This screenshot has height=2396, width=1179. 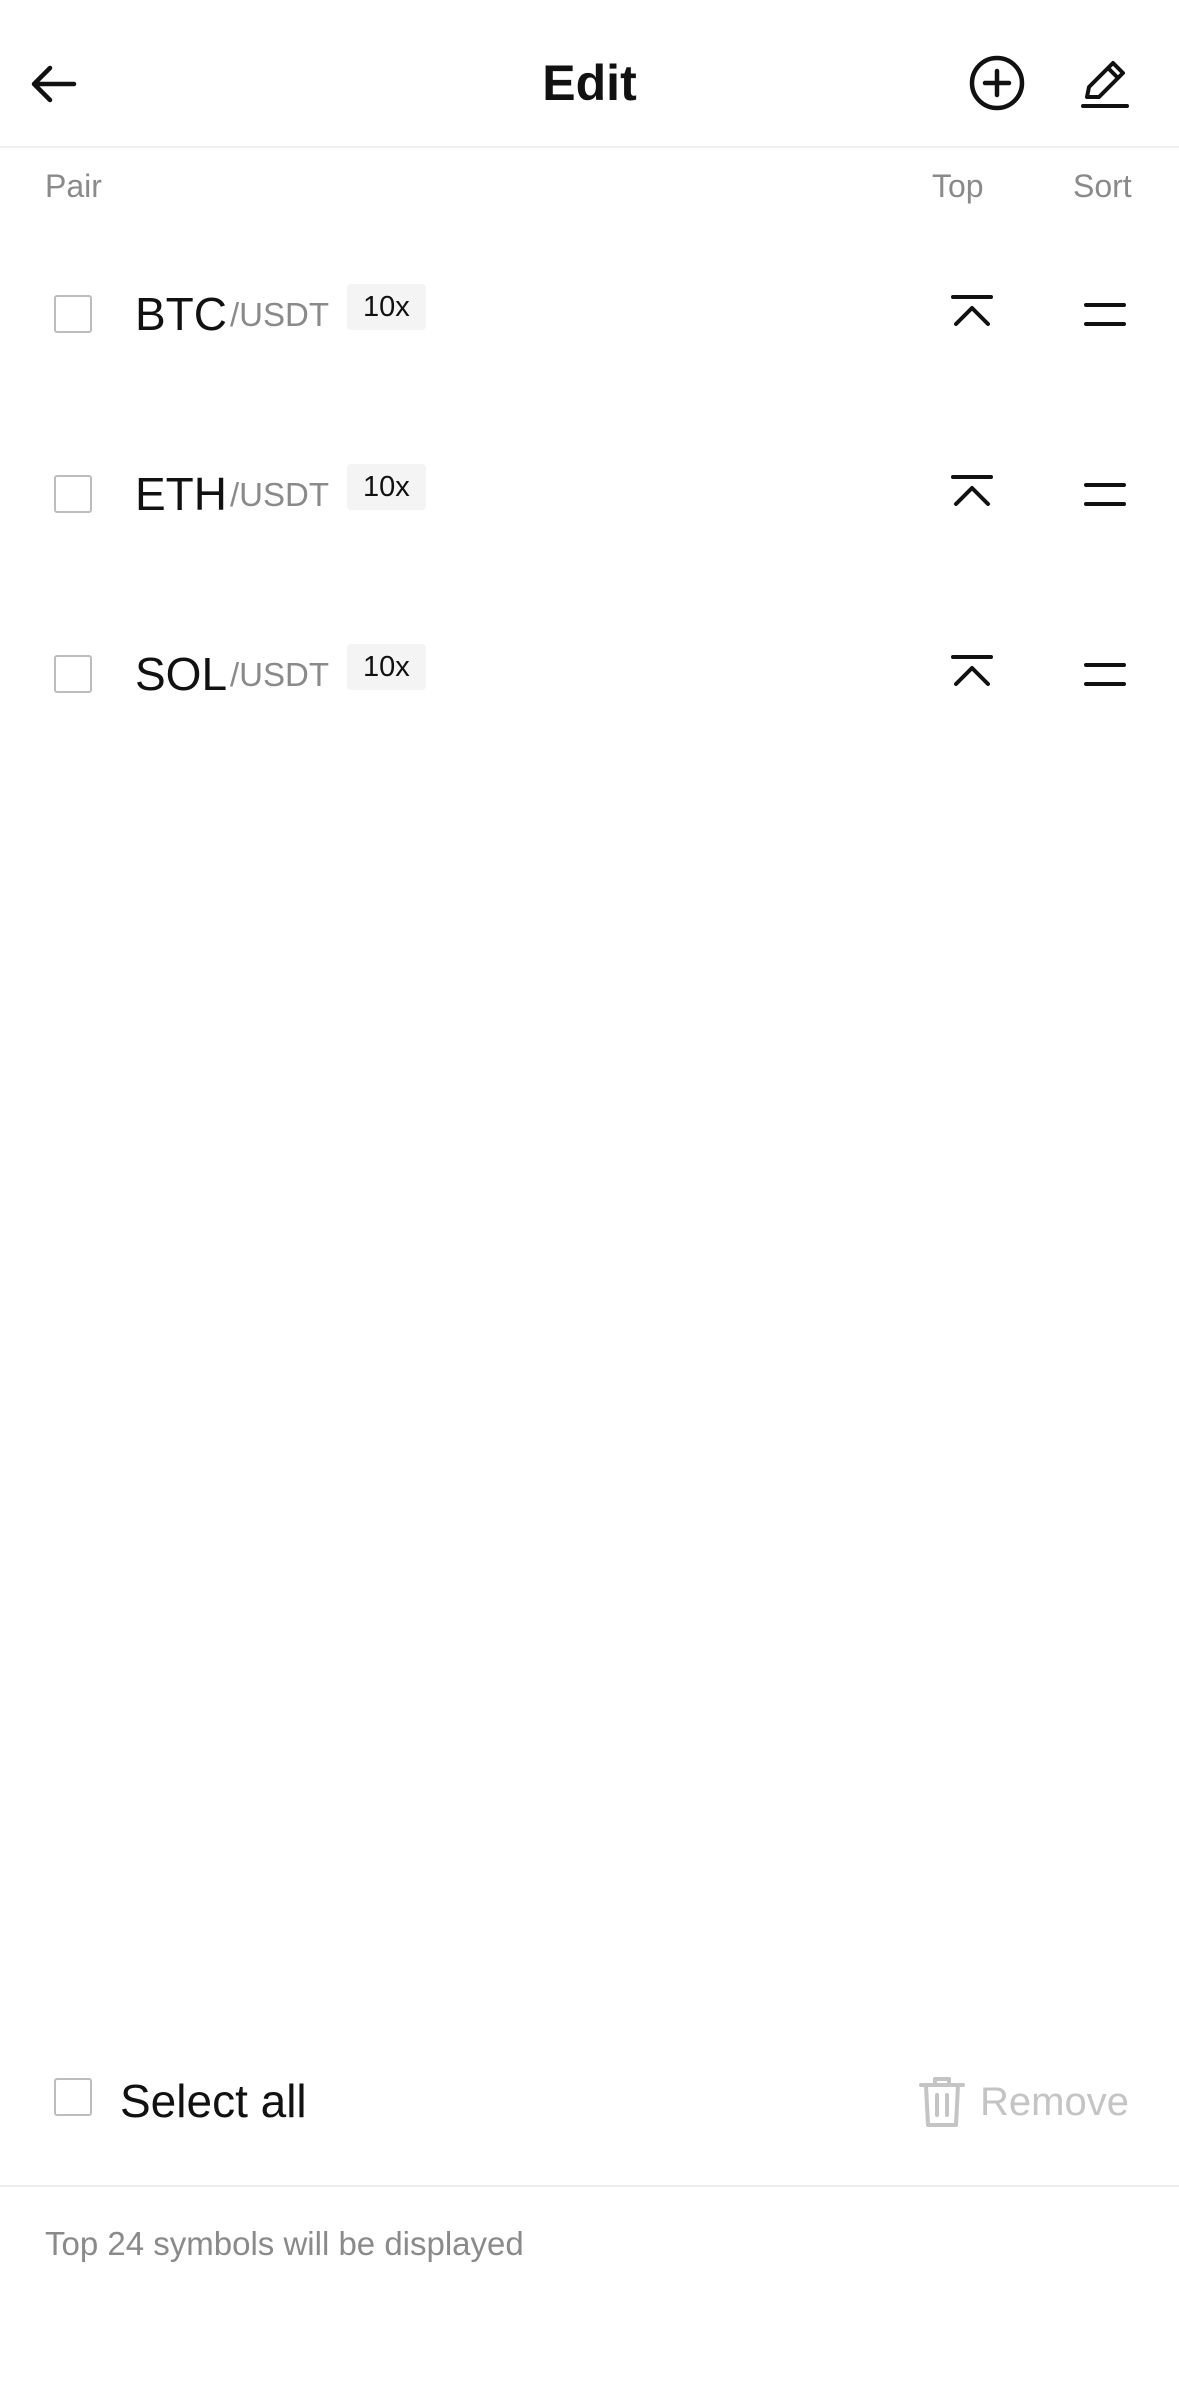 I want to click on column-header-sort: Sort, so click(x=1102, y=186).